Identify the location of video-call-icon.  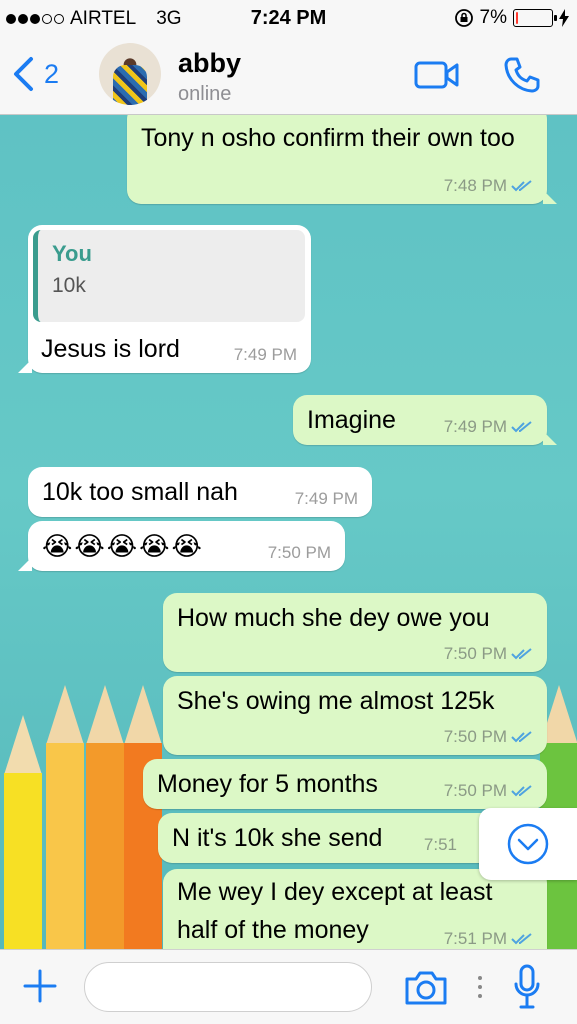
(437, 75).